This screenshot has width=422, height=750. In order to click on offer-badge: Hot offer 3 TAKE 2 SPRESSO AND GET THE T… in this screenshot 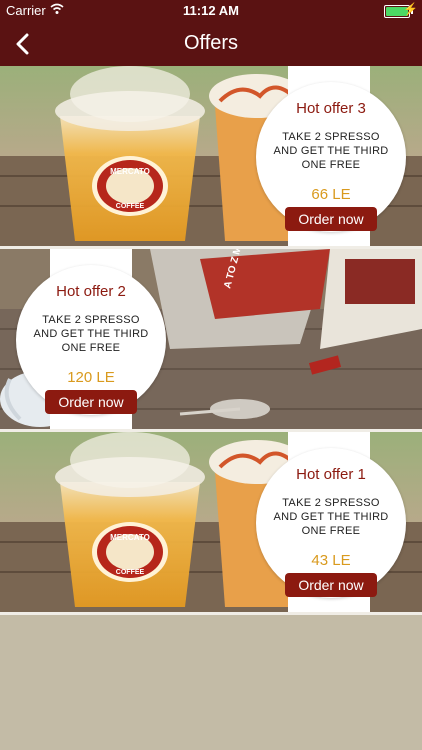, I will do `click(331, 157)`.